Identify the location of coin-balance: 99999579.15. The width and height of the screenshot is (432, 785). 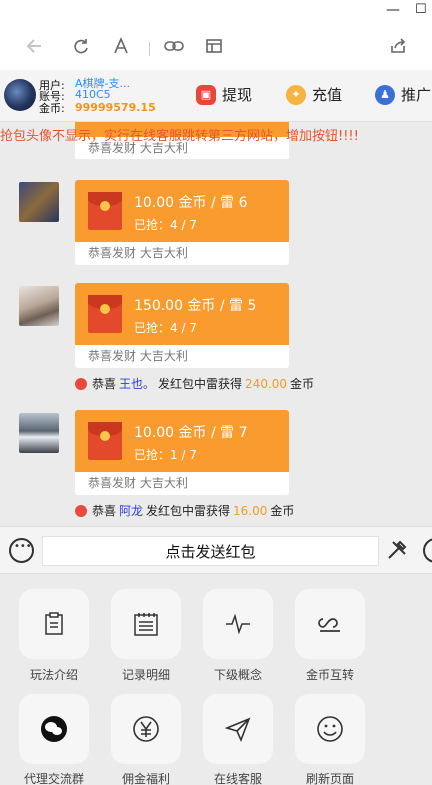
(115, 107).